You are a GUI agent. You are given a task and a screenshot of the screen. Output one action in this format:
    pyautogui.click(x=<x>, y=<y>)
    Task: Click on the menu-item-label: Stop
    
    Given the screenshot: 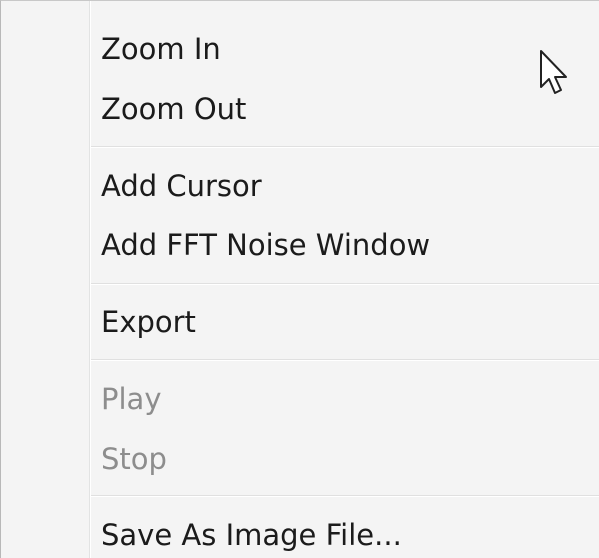 What is the action you would take?
    pyautogui.click(x=134, y=459)
    